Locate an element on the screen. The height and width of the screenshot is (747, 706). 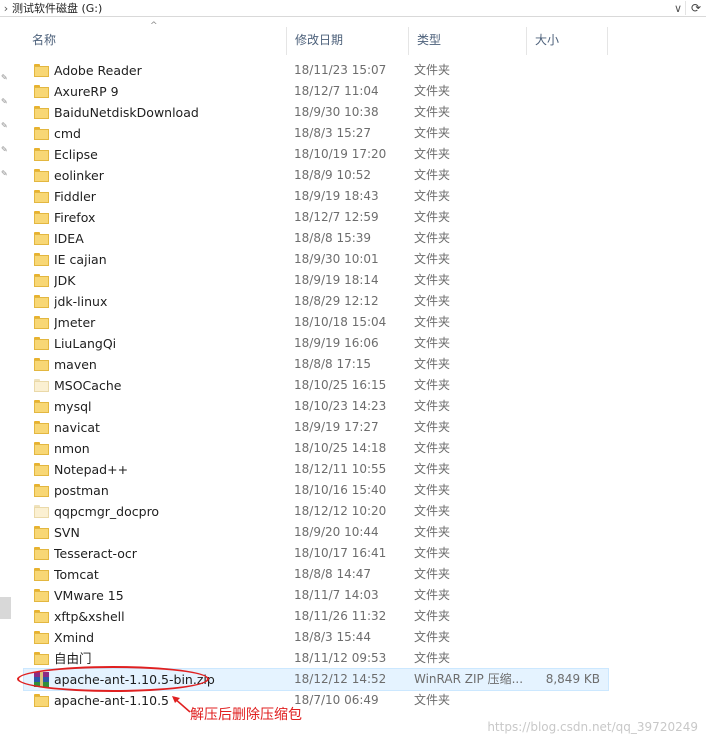
file-name: xftp&xshell is located at coordinates (89, 616).